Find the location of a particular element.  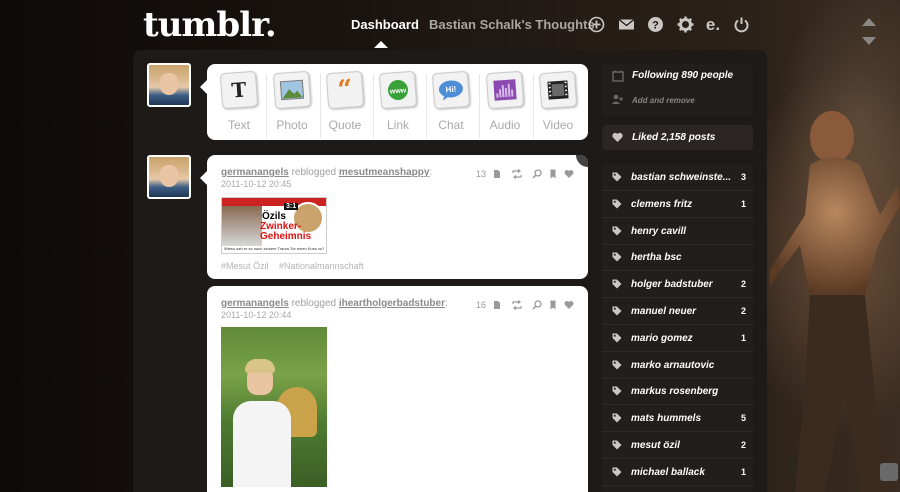

post-card-pointer is located at coordinates (203, 178).